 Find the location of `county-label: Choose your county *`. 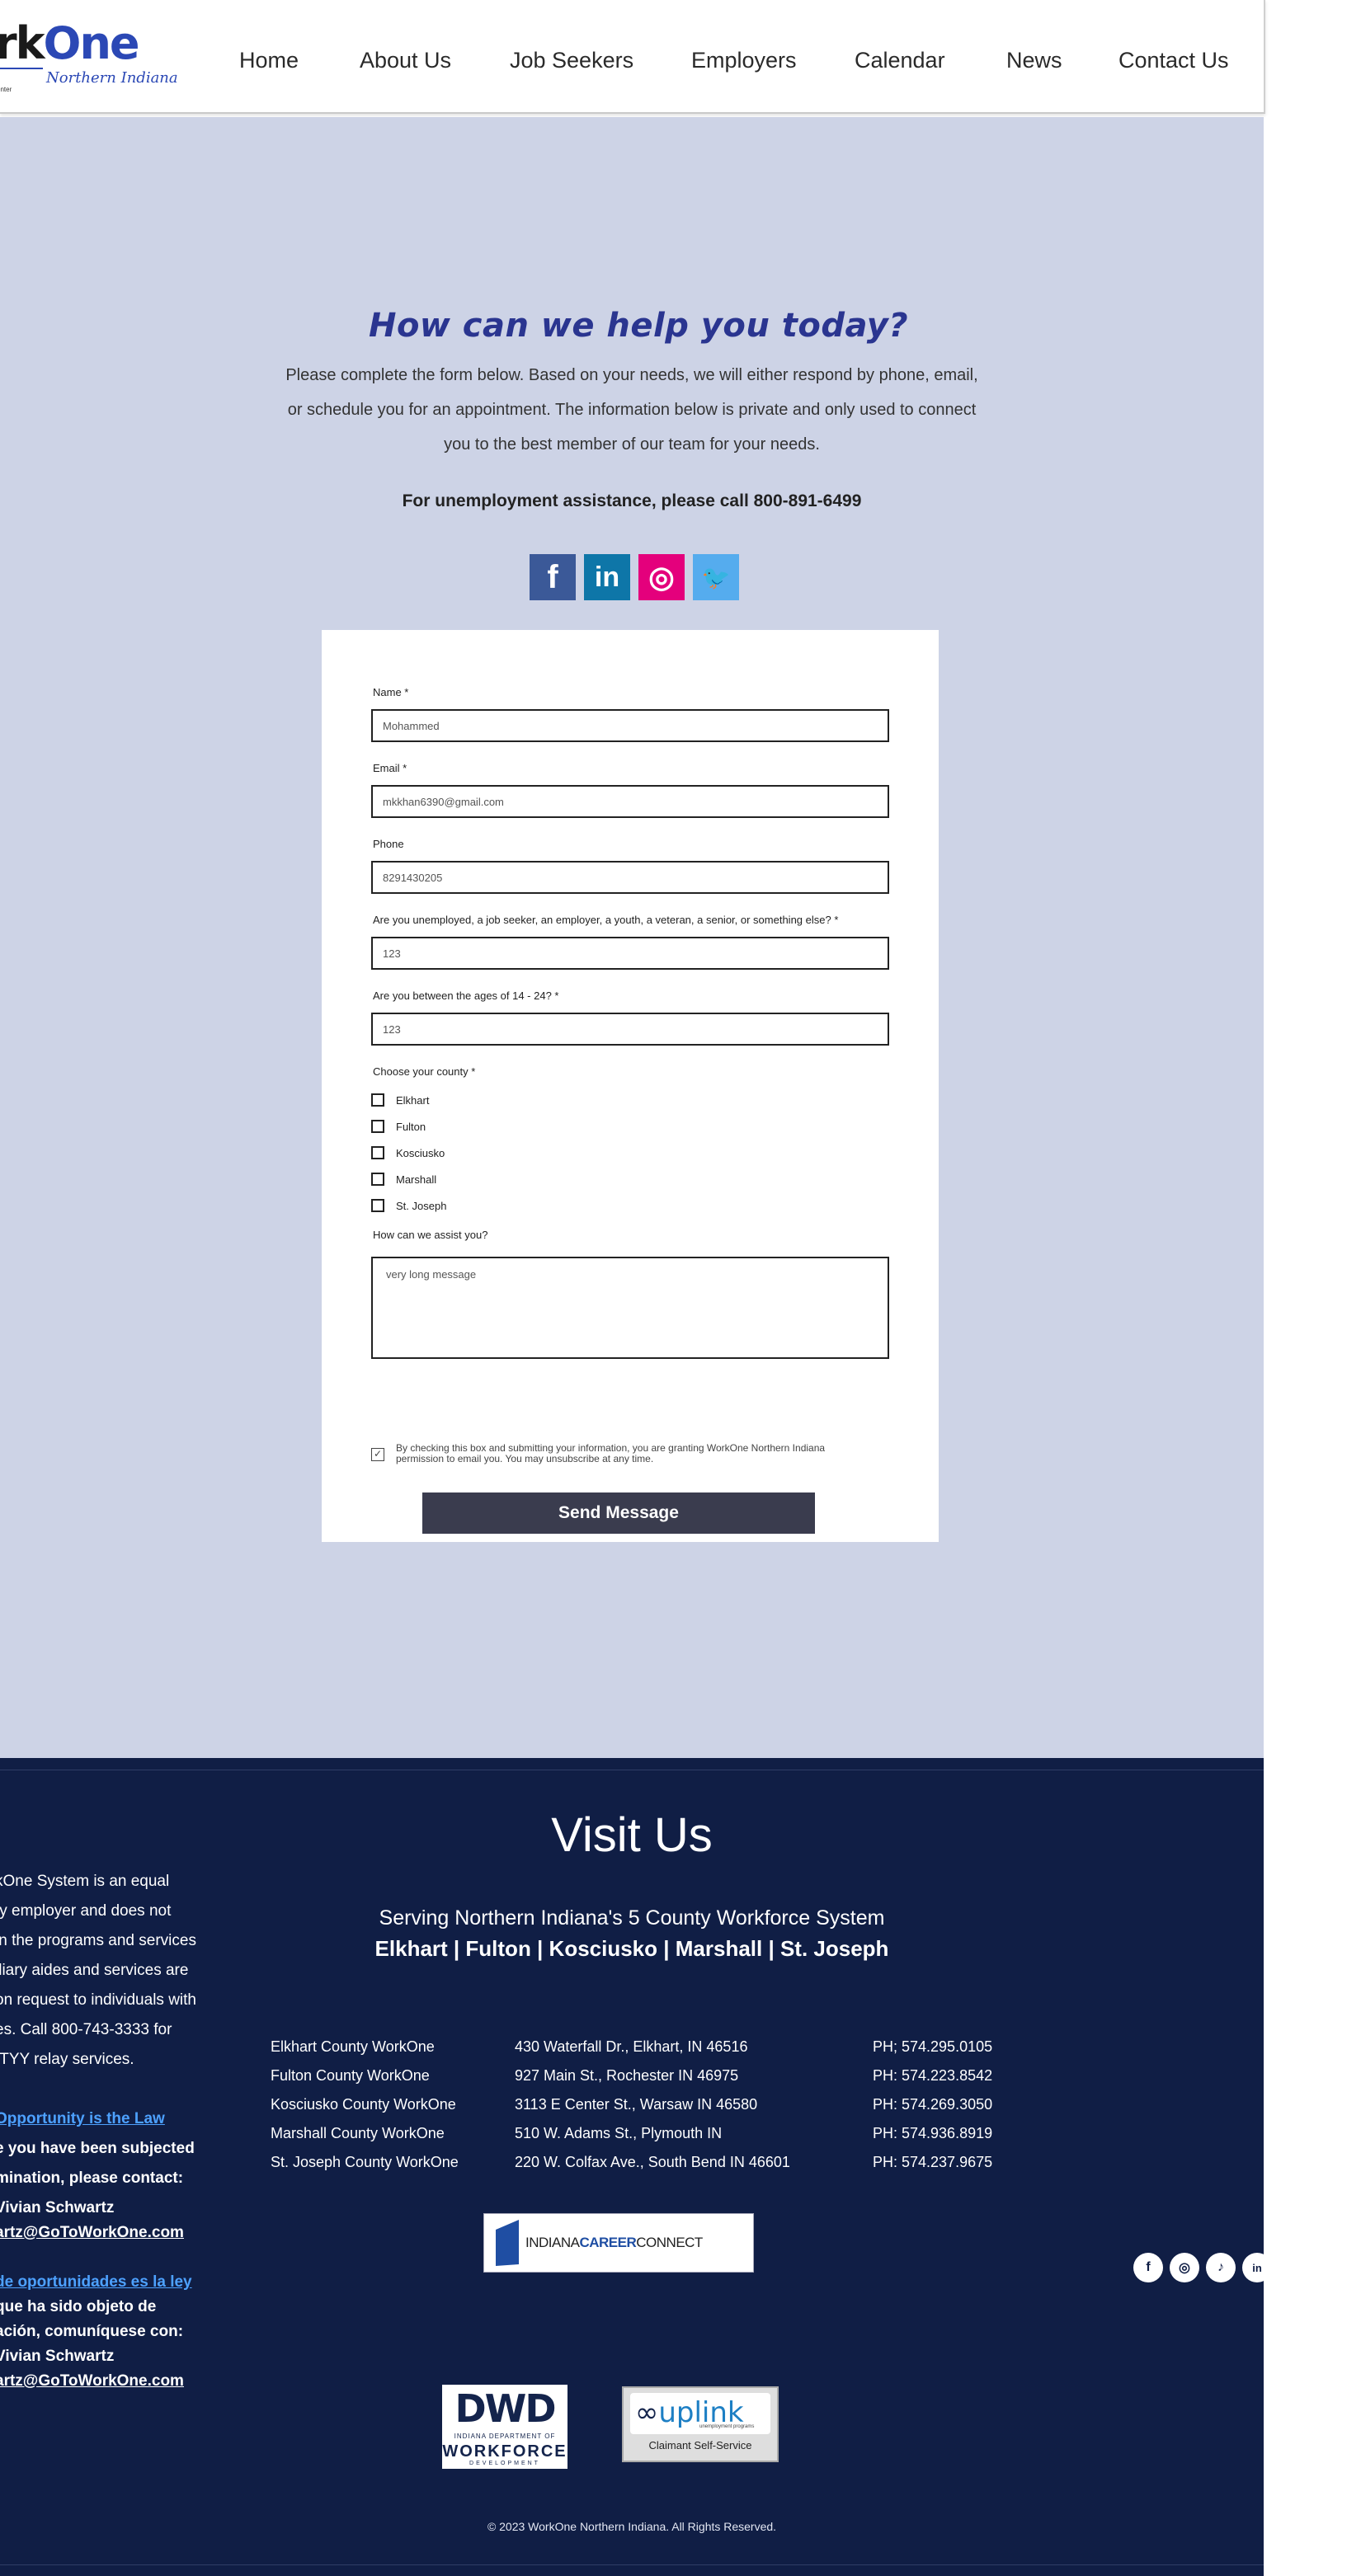

county-label: Choose your county * is located at coordinates (424, 1071).